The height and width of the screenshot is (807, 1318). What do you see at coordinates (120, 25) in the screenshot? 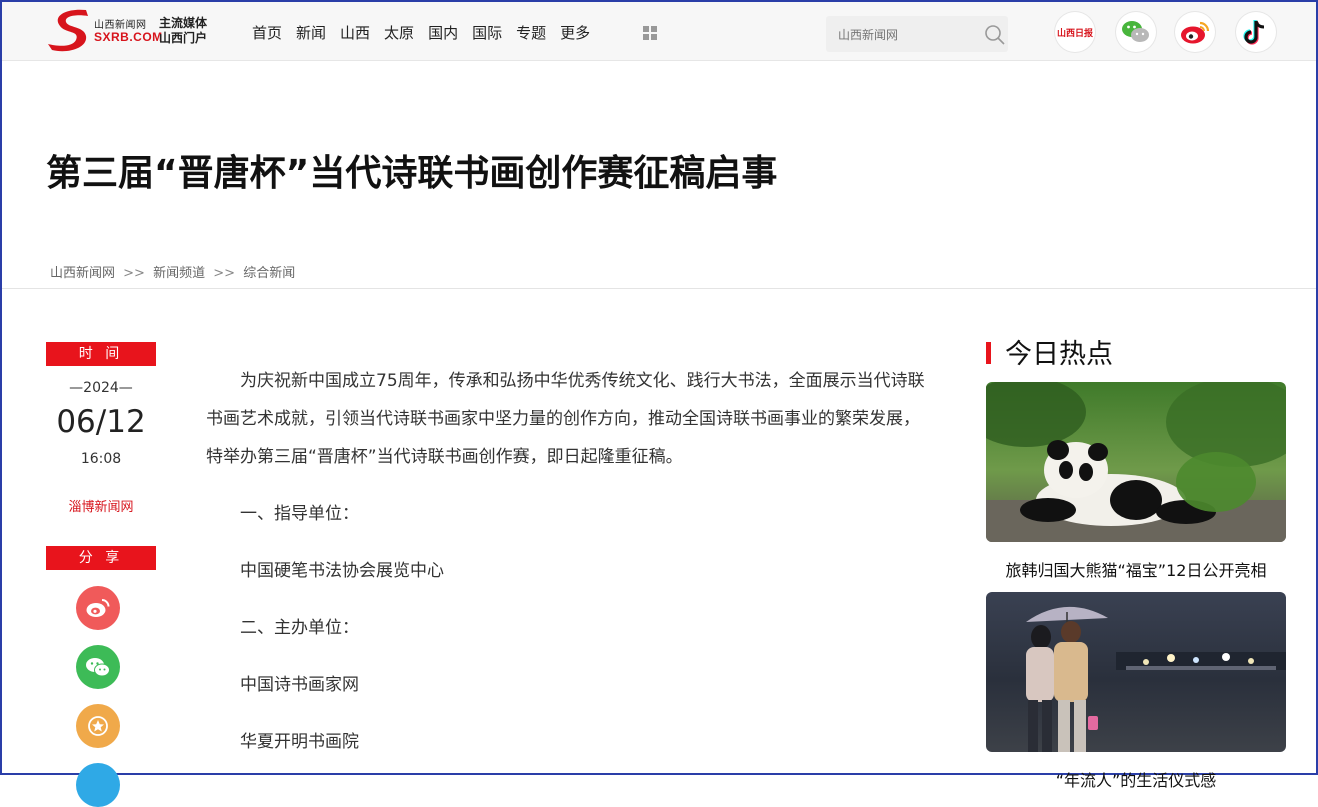
I see `site-name: 山西新闻网` at bounding box center [120, 25].